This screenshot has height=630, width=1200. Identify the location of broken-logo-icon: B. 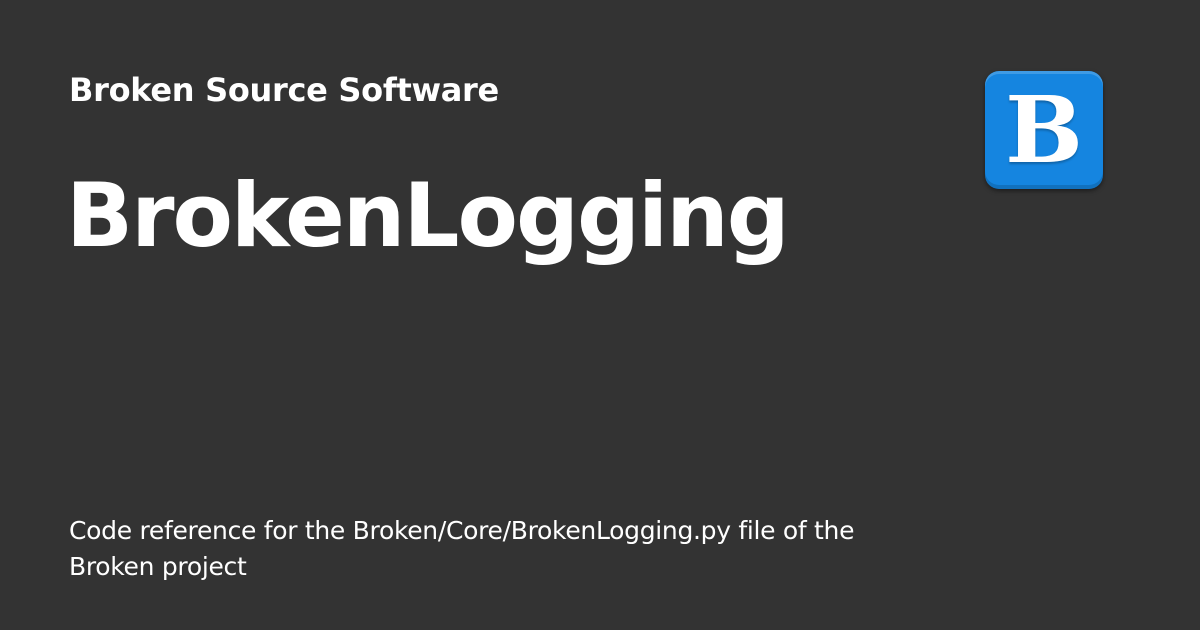
(1044, 130).